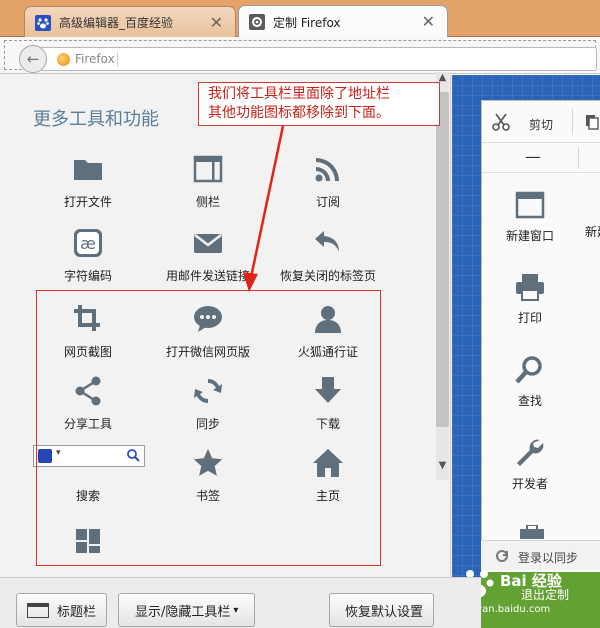 Image resolution: width=600 pixels, height=628 pixels. I want to click on rss-icon, so click(327, 170).